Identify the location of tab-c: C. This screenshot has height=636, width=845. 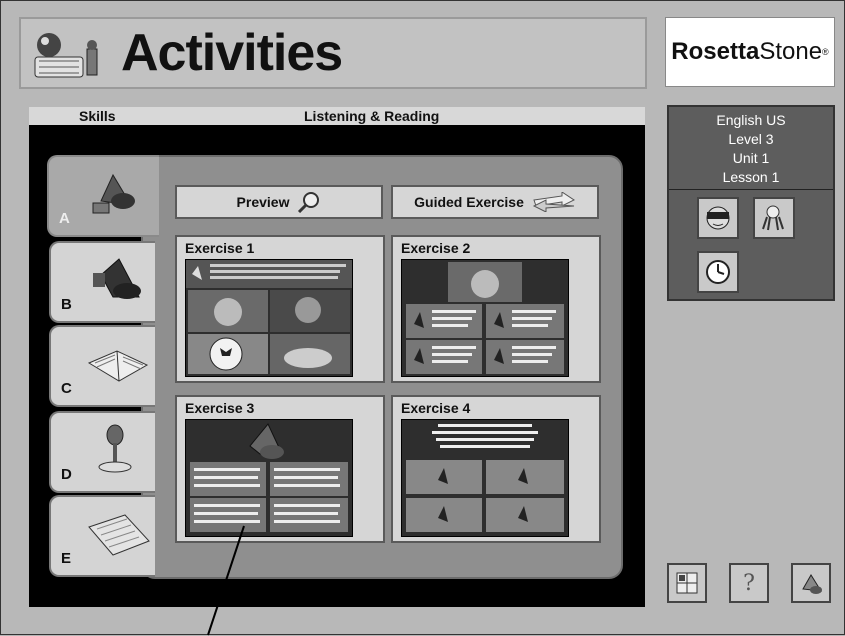
(102, 366).